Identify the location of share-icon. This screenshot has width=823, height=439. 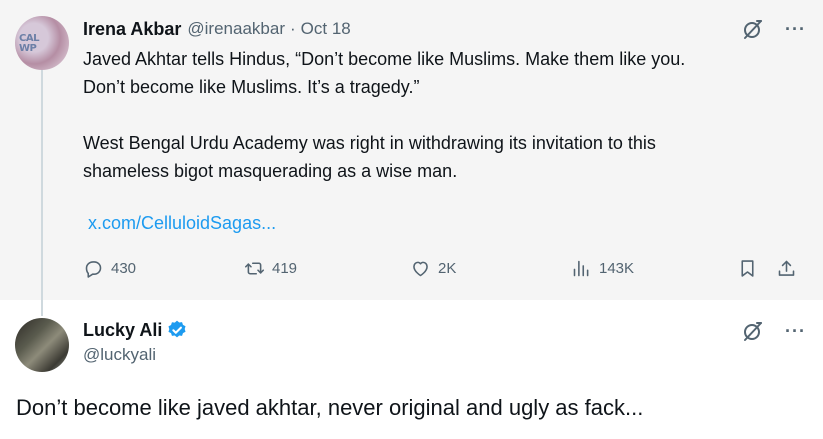
(786, 268).